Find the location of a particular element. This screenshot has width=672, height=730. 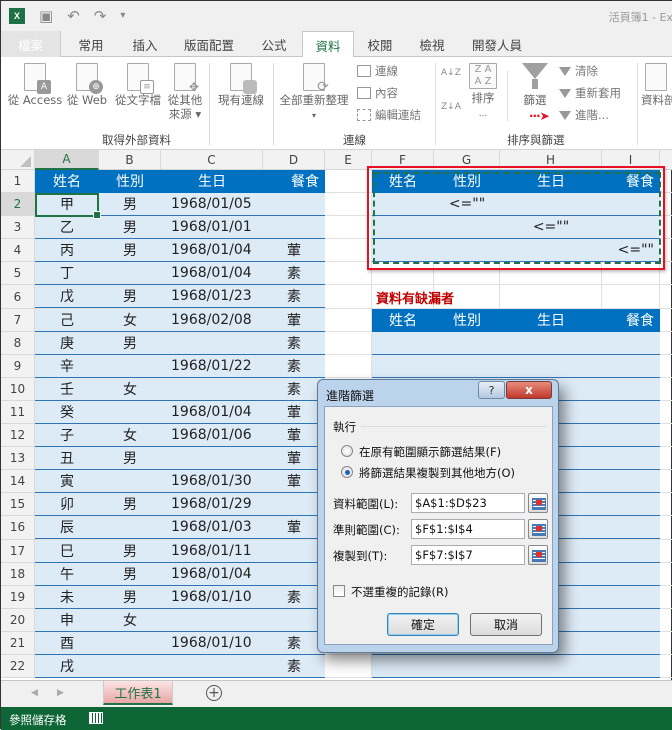

clear-filter-button: 清除 is located at coordinates (578, 71).